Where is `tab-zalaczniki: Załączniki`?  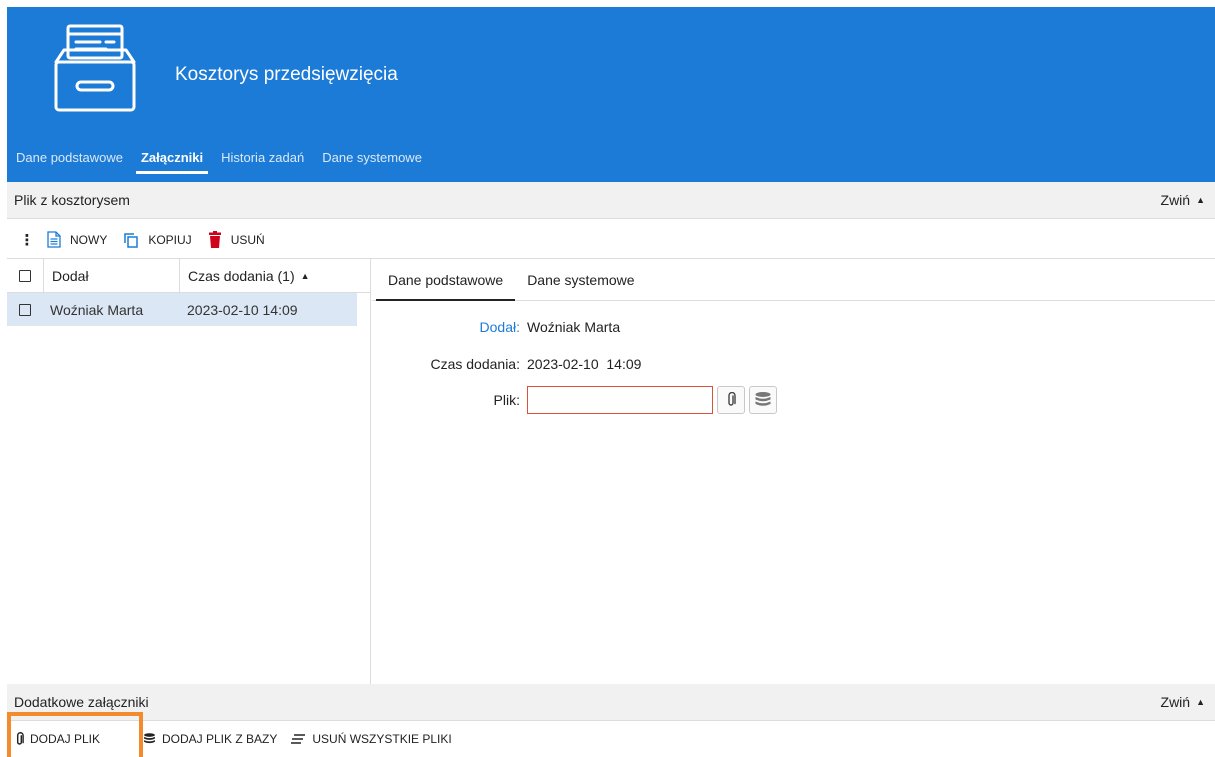 tab-zalaczniki: Załączniki is located at coordinates (172, 164).